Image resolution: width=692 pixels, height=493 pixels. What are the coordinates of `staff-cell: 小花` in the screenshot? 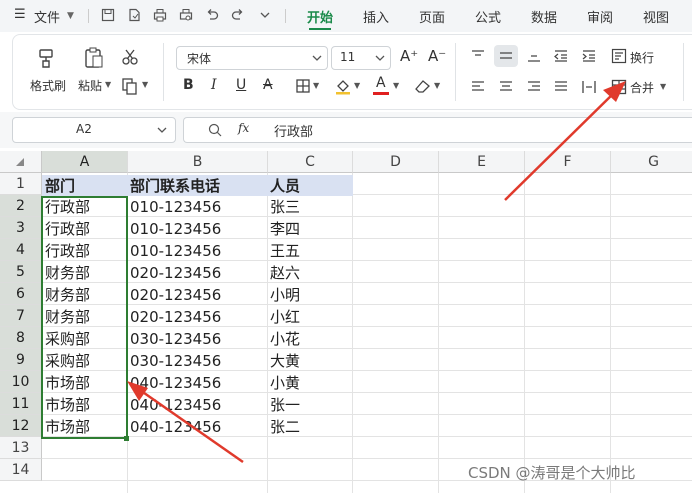 It's located at (285, 339).